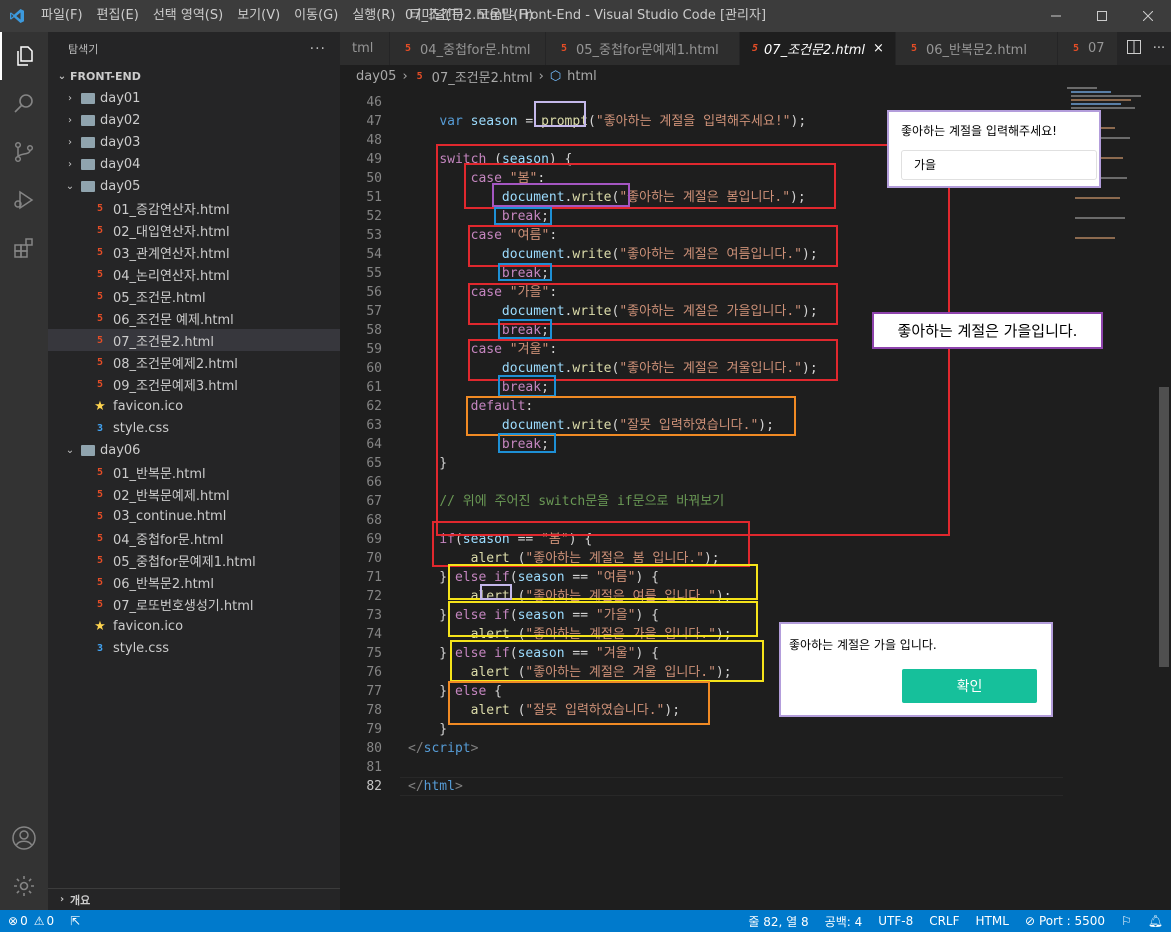 The image size is (1171, 932). I want to click on settings-gear-icon, so click(24, 886).